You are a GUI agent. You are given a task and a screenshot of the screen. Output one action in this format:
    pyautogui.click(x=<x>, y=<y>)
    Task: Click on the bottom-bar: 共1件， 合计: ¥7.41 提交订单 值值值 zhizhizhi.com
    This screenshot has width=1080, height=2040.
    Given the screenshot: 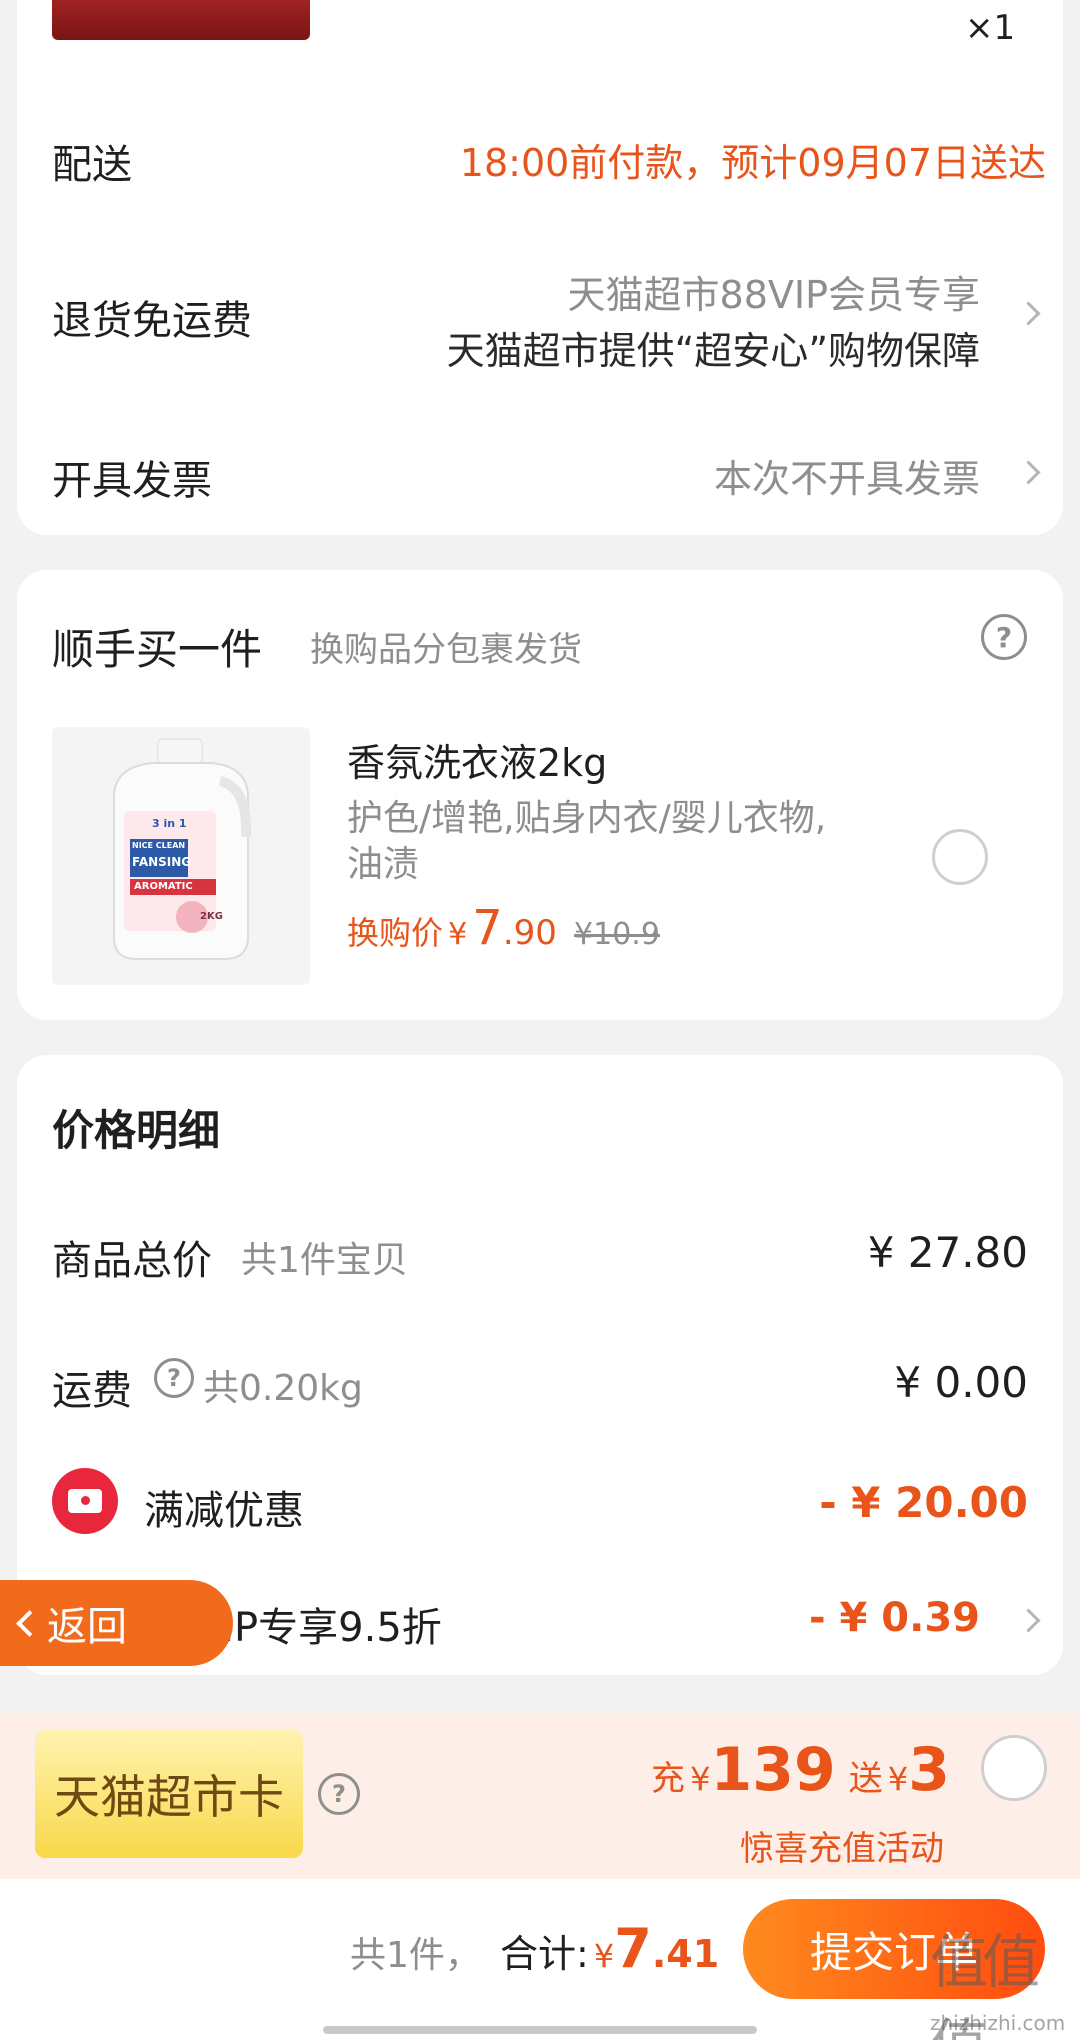 What is the action you would take?
    pyautogui.click(x=540, y=1959)
    